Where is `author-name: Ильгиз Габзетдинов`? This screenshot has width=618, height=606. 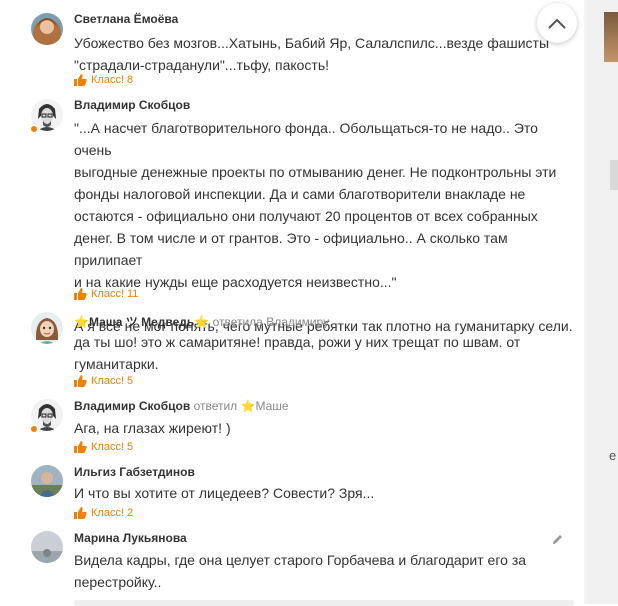
author-name: Ильгиз Габзетдинов is located at coordinates (134, 472).